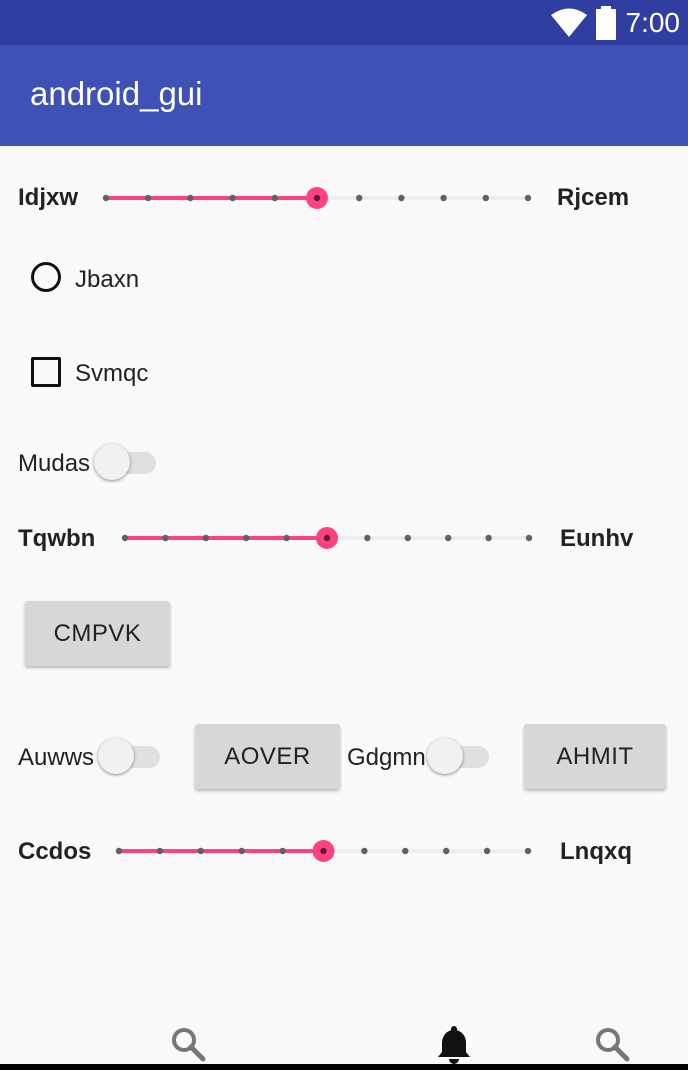  I want to click on slider2-left-label: Tqwbn, so click(57, 538).